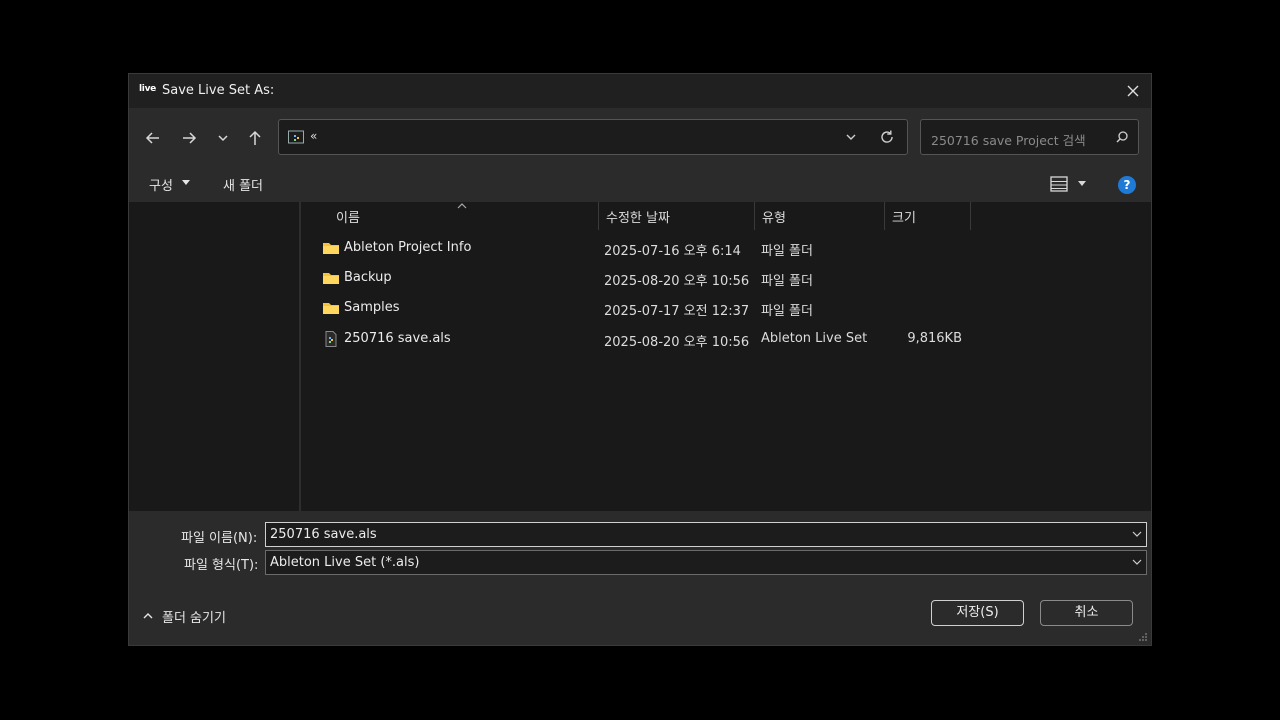 The height and width of the screenshot is (720, 1280). What do you see at coordinates (215, 356) in the screenshot?
I see `navigation-pane` at bounding box center [215, 356].